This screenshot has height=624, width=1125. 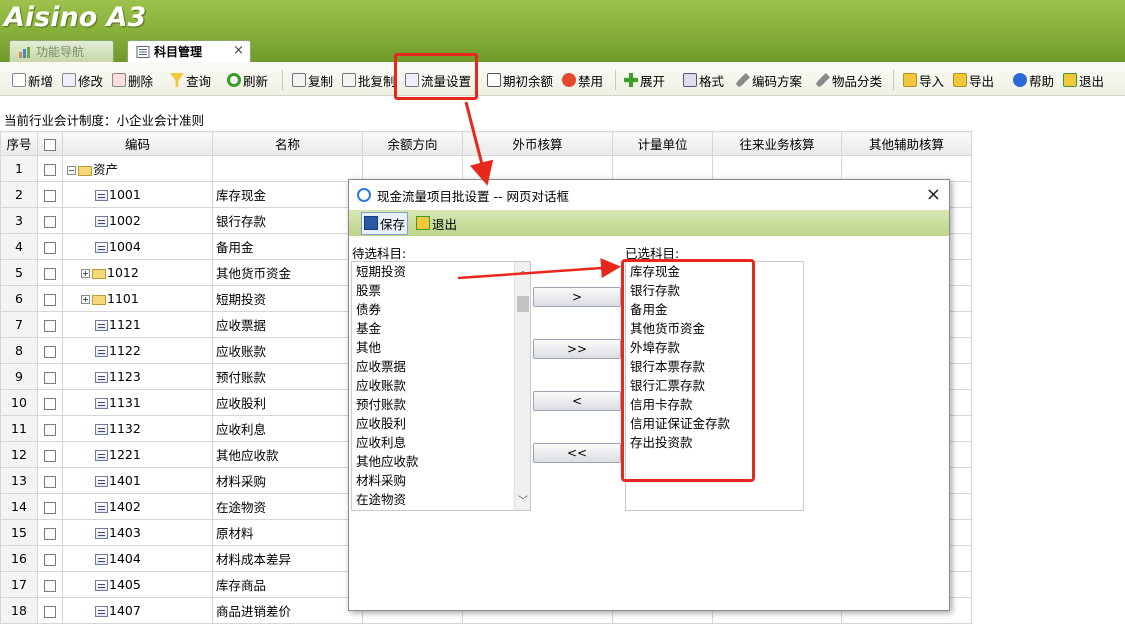 What do you see at coordinates (522, 270) in the screenshot?
I see `scroll-up-icon: ︿` at bounding box center [522, 270].